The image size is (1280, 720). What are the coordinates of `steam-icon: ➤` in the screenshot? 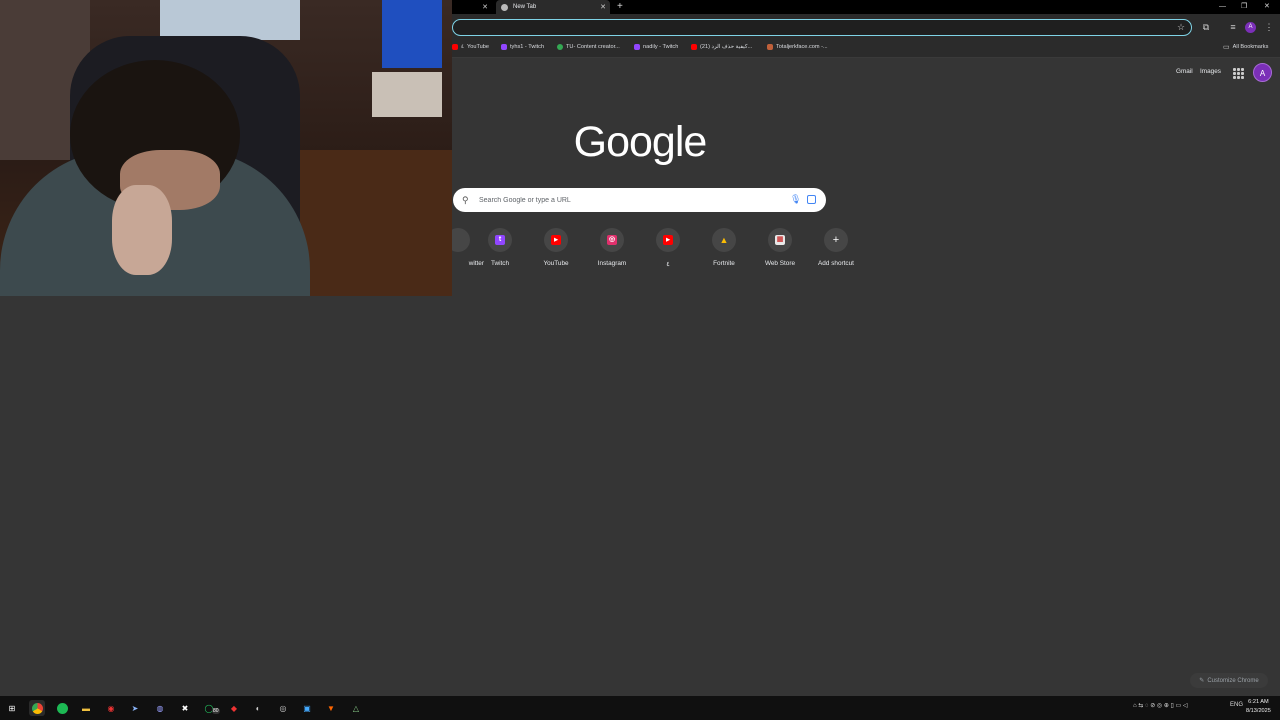 It's located at (135, 708).